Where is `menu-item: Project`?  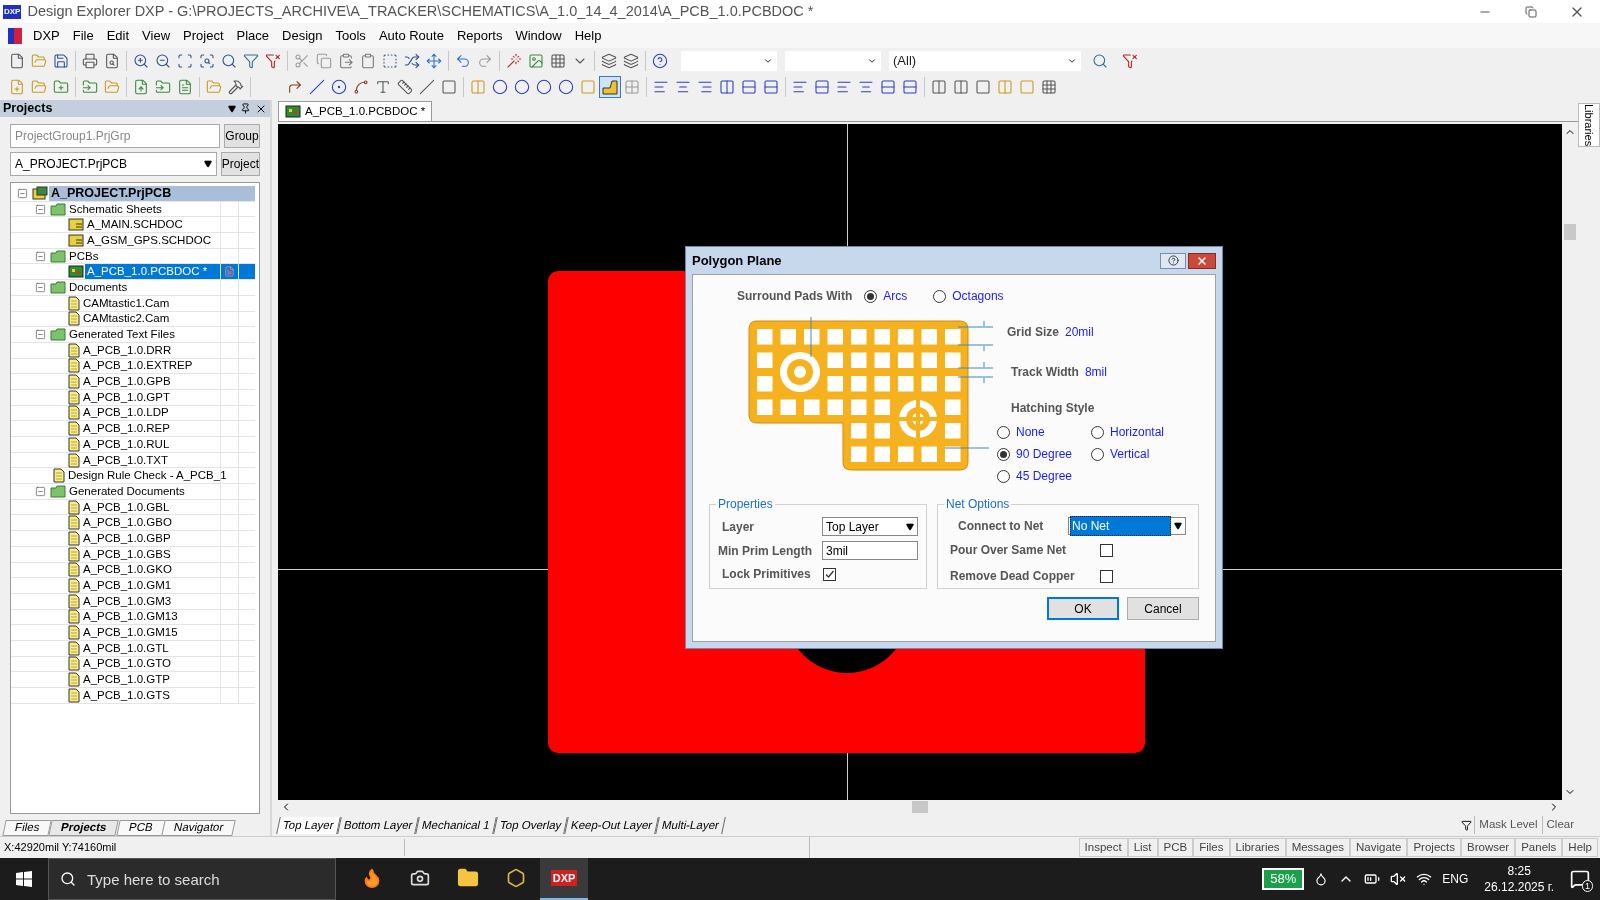
menu-item: Project is located at coordinates (203, 35).